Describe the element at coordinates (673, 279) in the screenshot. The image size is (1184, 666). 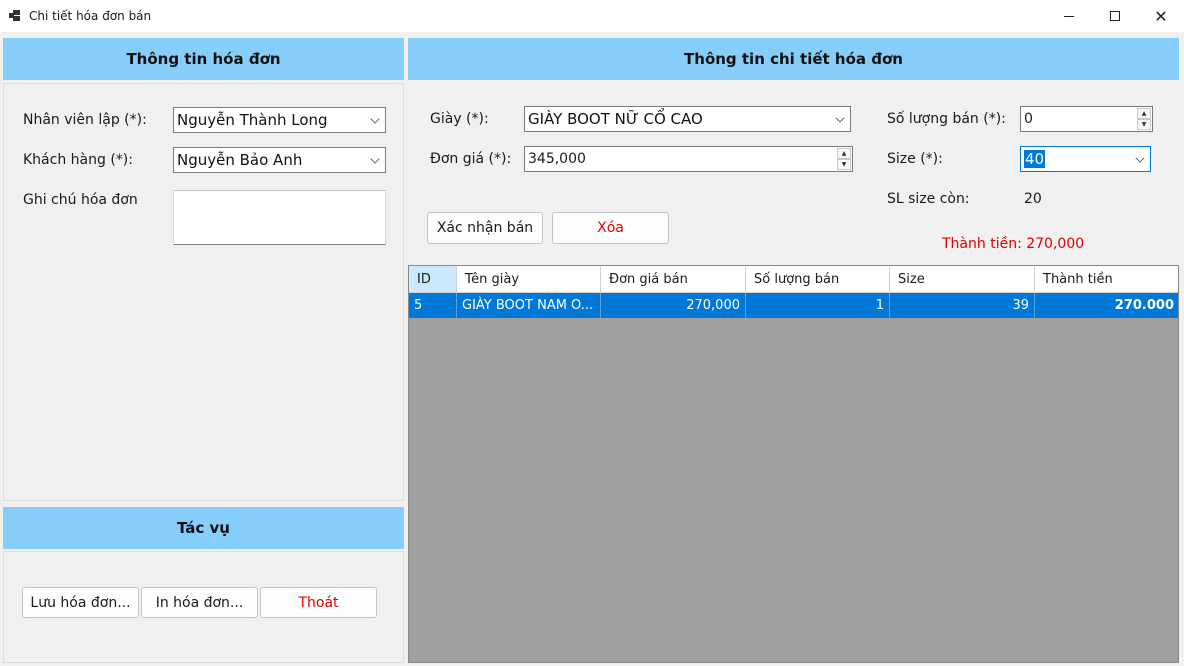
I see `column-header-price: Đơn giá bán` at that location.